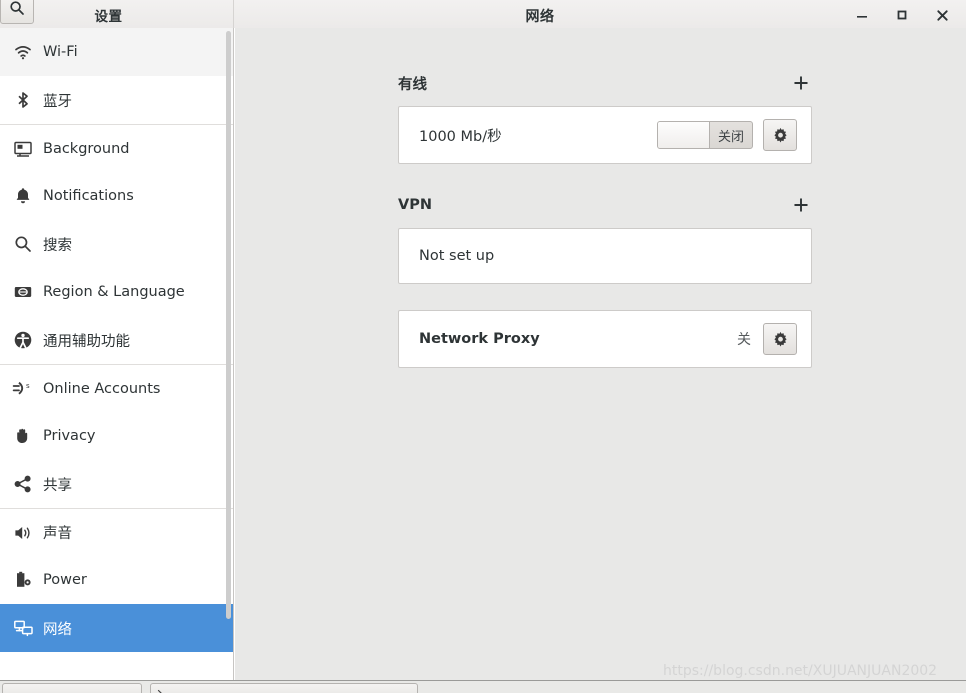 Image resolution: width=966 pixels, height=693 pixels. Describe the element at coordinates (86, 341) in the screenshot. I see `sidebar-item-label: 通用辅助功能` at that location.